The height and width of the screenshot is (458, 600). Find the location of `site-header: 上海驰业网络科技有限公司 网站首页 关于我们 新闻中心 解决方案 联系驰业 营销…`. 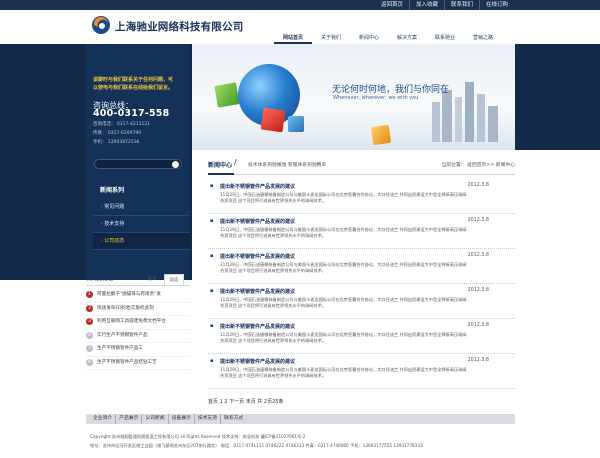

site-header: 上海驰业网络科技有限公司 网站首页 关于我们 新闻中心 解决方案 联系驰业 营销… is located at coordinates (300, 27).